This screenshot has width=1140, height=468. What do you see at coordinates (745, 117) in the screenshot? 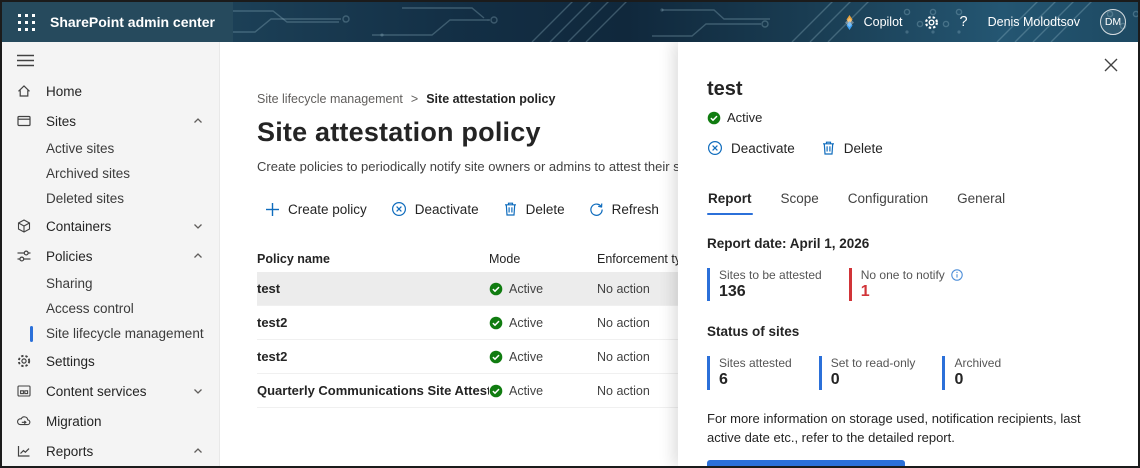
I see `status-badge: Active` at bounding box center [745, 117].